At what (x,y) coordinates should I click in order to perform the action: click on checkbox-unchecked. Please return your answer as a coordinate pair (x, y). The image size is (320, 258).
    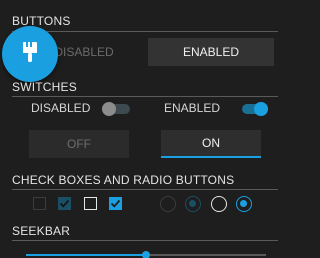
    Looking at the image, I should click on (90, 203).